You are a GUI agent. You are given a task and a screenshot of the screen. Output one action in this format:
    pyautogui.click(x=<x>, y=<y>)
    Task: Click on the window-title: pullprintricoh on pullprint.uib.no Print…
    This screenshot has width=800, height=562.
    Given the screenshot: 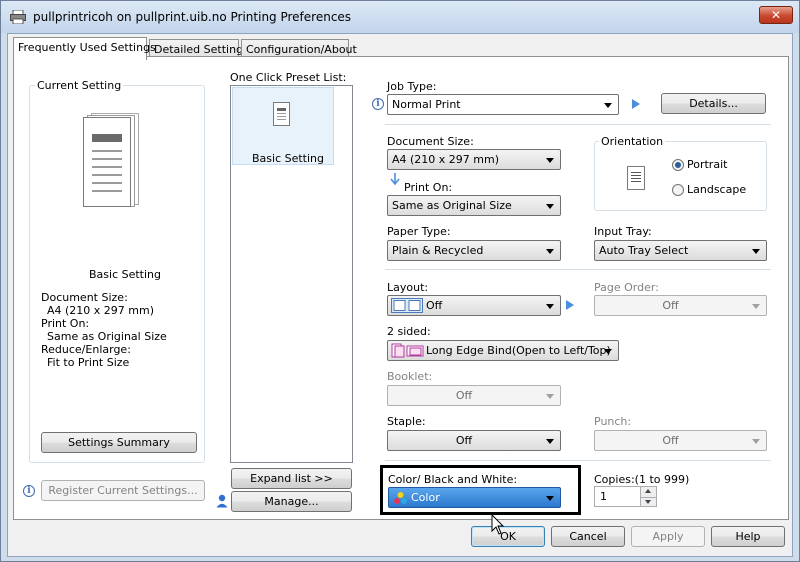 What is the action you would take?
    pyautogui.click(x=192, y=17)
    